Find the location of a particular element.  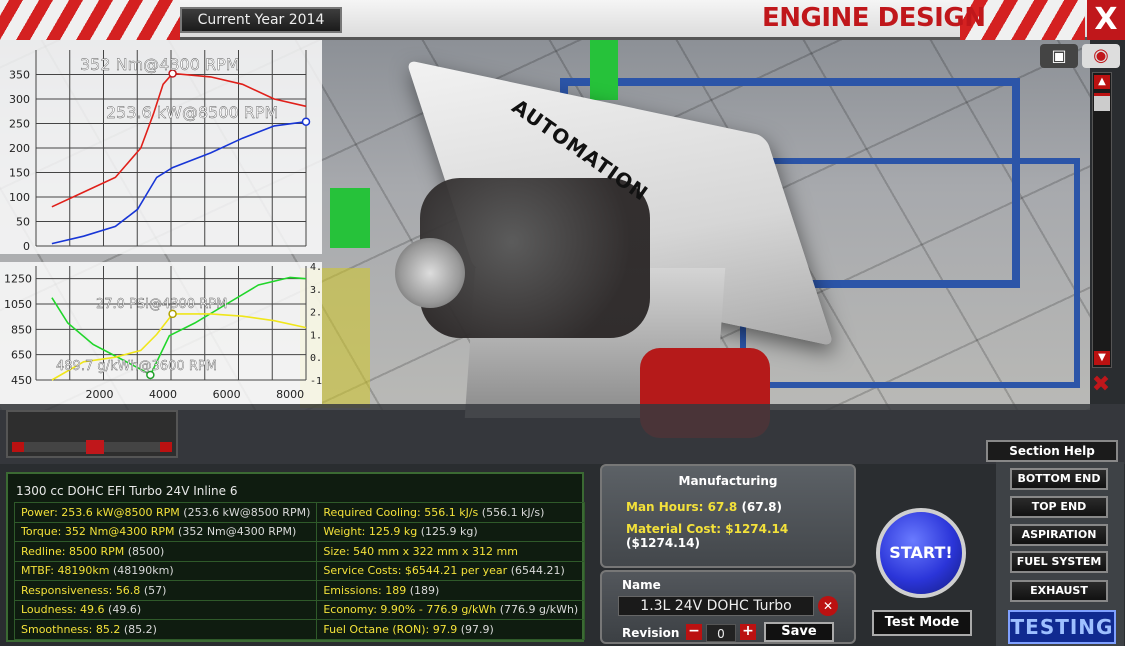

stat-key: Economy: is located at coordinates (350, 610).